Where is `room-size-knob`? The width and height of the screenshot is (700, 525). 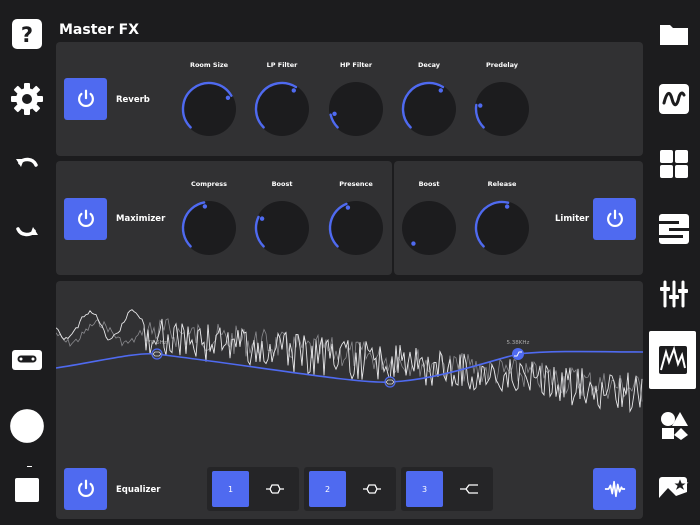 room-size-knob is located at coordinates (209, 109).